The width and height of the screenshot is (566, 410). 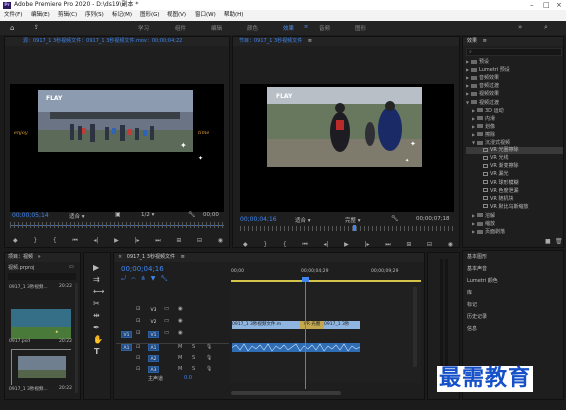 I want to click on workspace-effects: 效果, so click(x=288, y=28).